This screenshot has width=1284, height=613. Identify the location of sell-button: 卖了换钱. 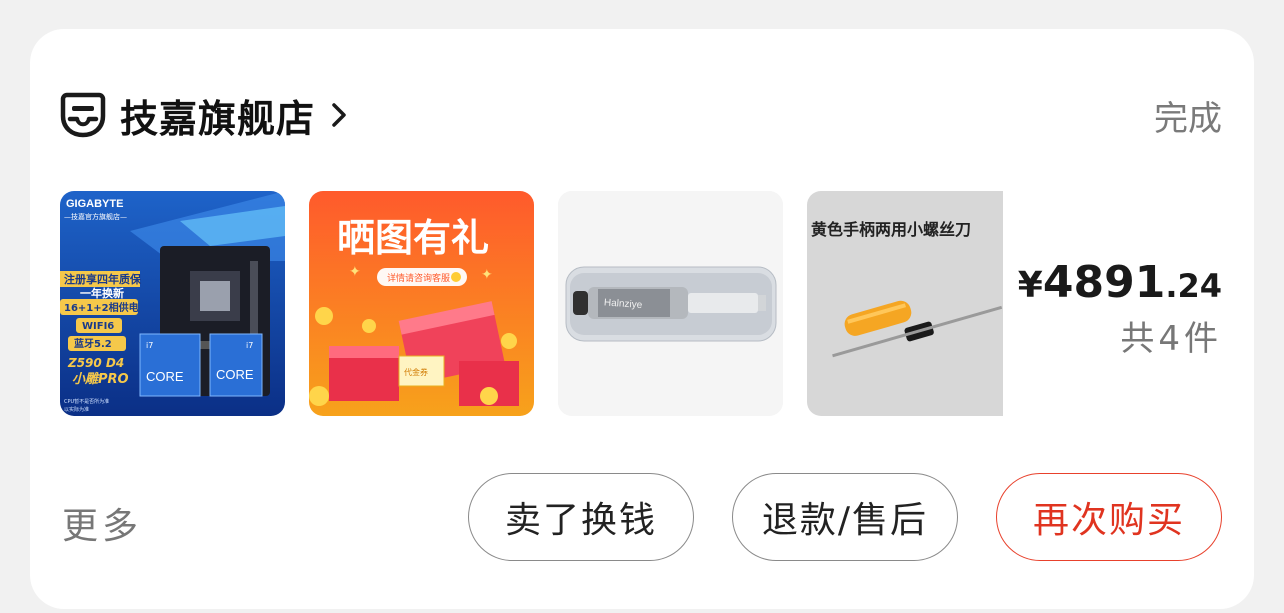
(581, 517).